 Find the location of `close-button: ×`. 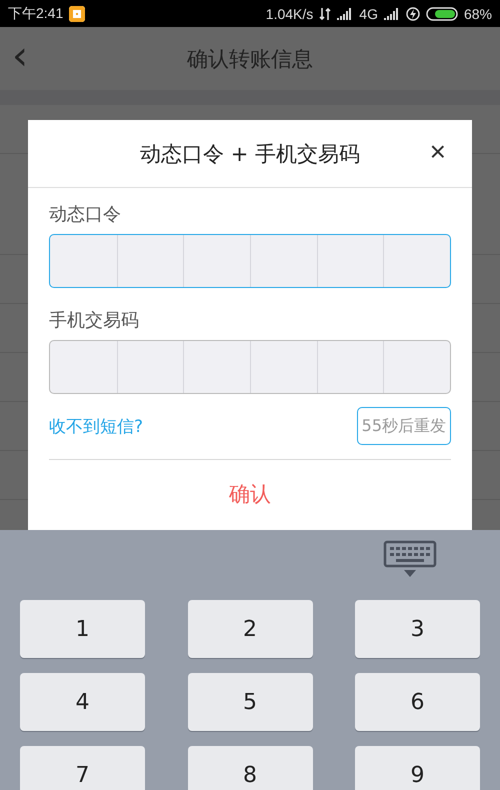

close-button: × is located at coordinates (438, 152).